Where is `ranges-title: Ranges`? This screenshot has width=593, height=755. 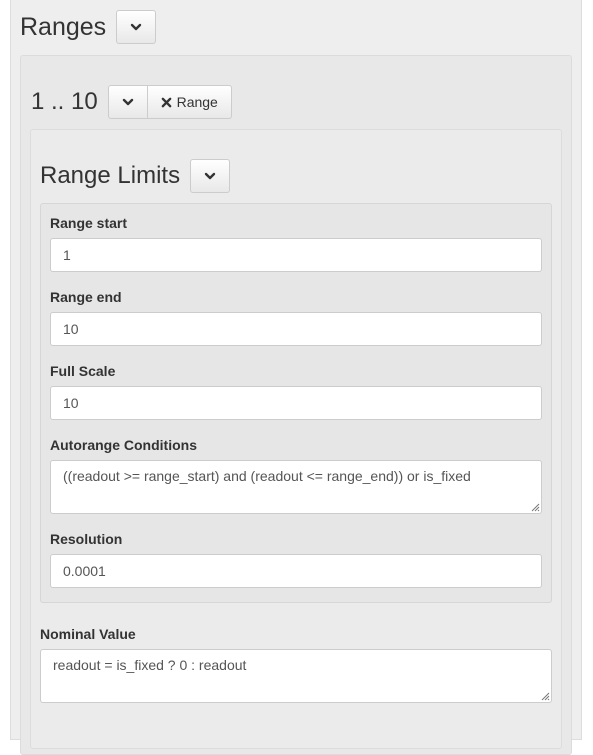
ranges-title: Ranges is located at coordinates (63, 26).